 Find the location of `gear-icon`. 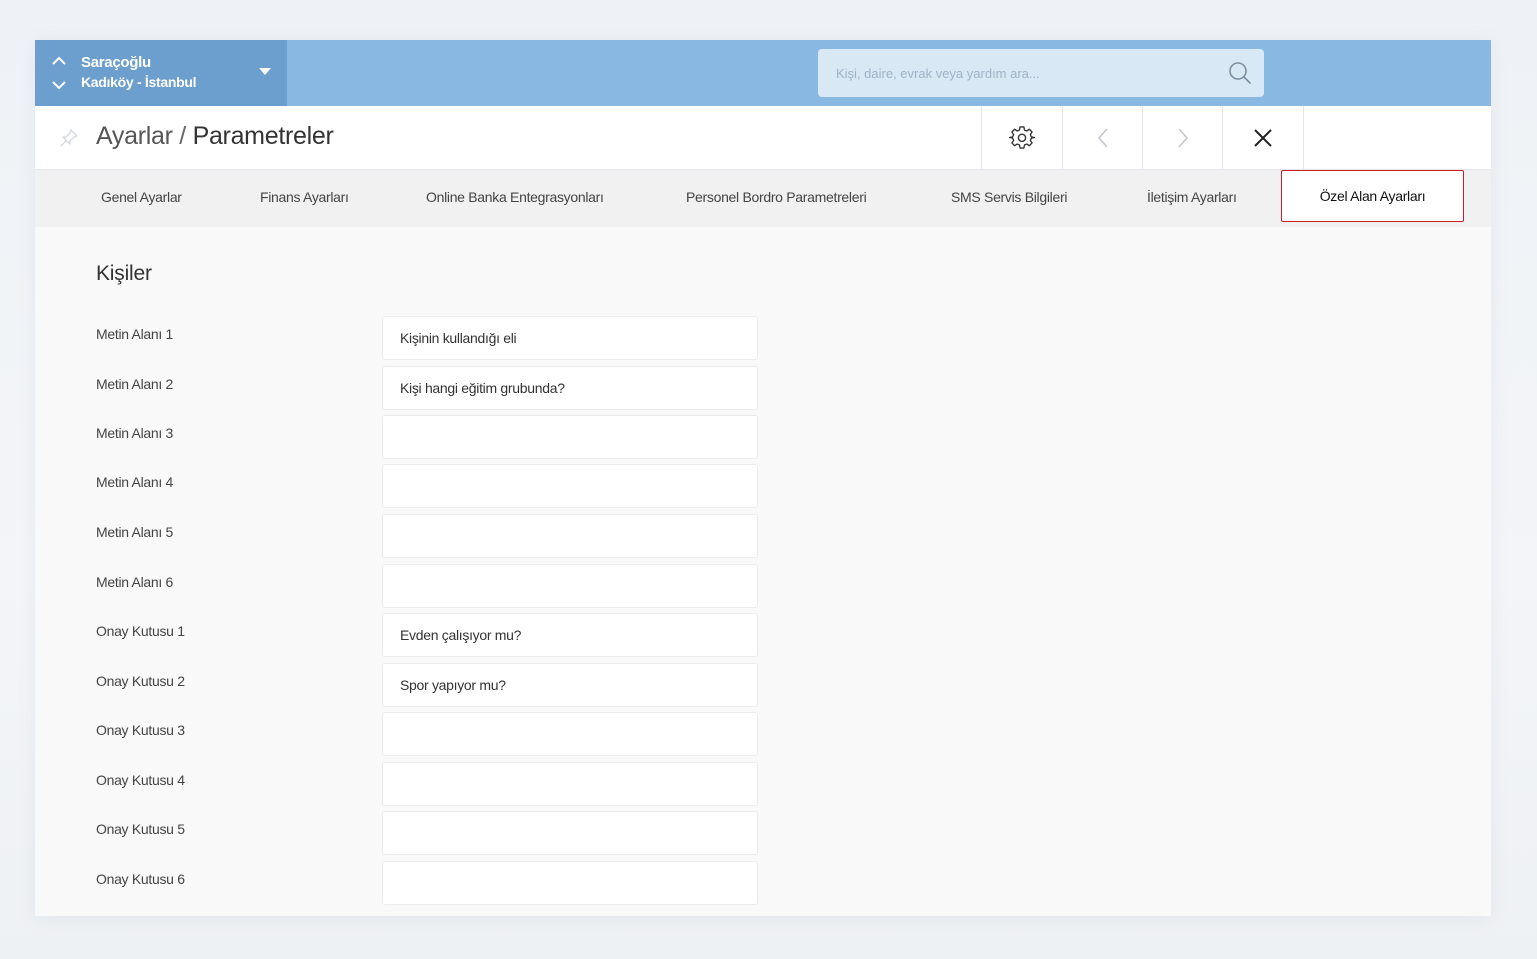

gear-icon is located at coordinates (1022, 137).